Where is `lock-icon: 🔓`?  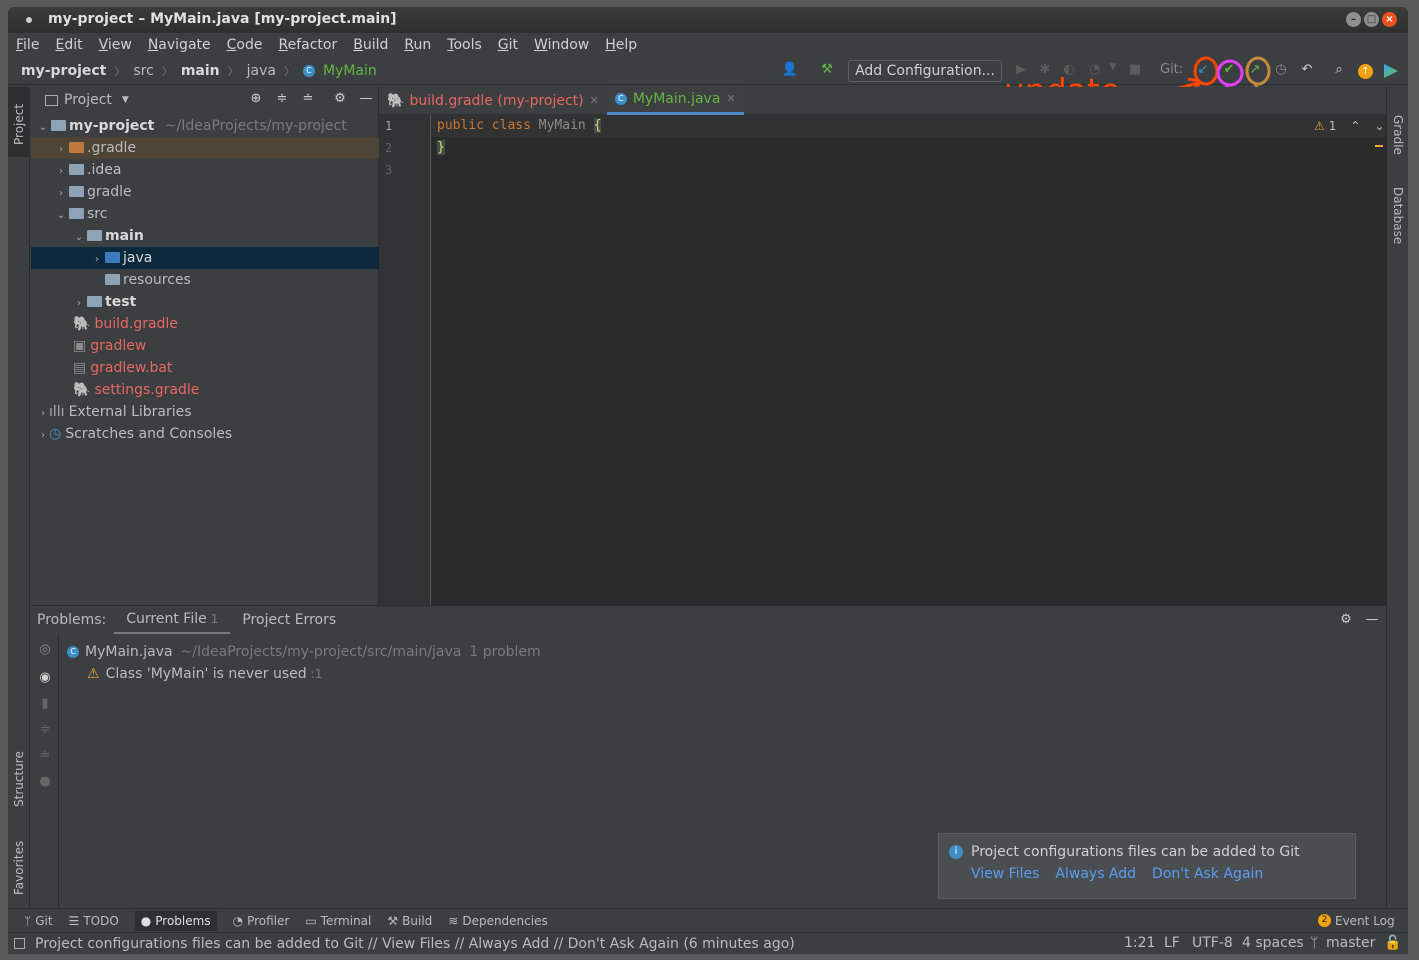
lock-icon: 🔓 is located at coordinates (1392, 943).